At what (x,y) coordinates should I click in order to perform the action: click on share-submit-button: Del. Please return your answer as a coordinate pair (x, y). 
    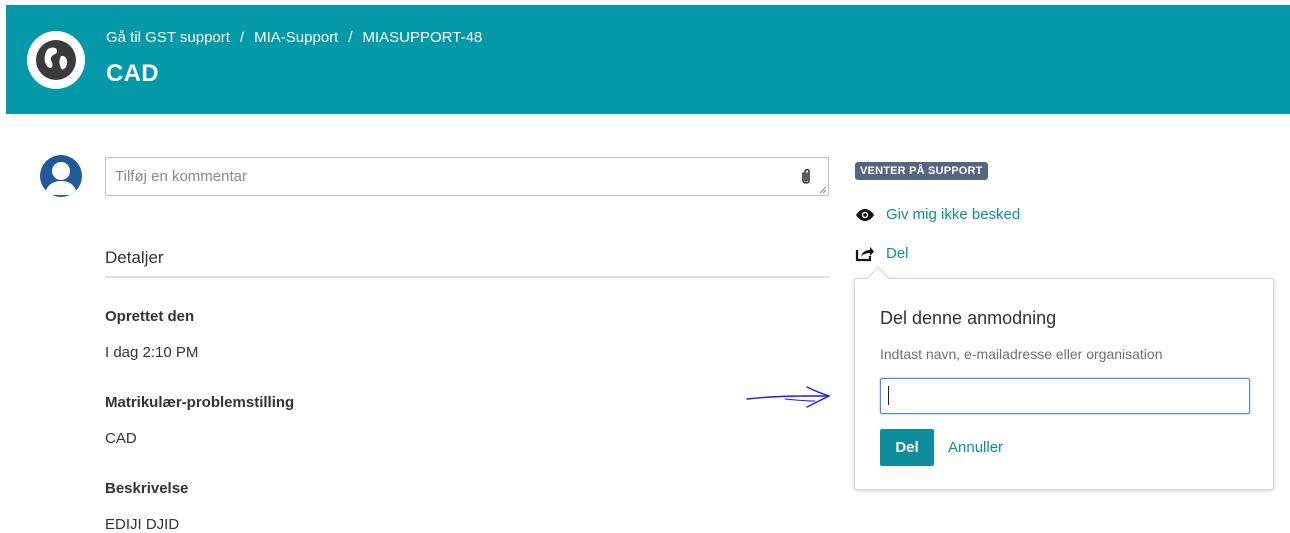
    Looking at the image, I should click on (907, 447).